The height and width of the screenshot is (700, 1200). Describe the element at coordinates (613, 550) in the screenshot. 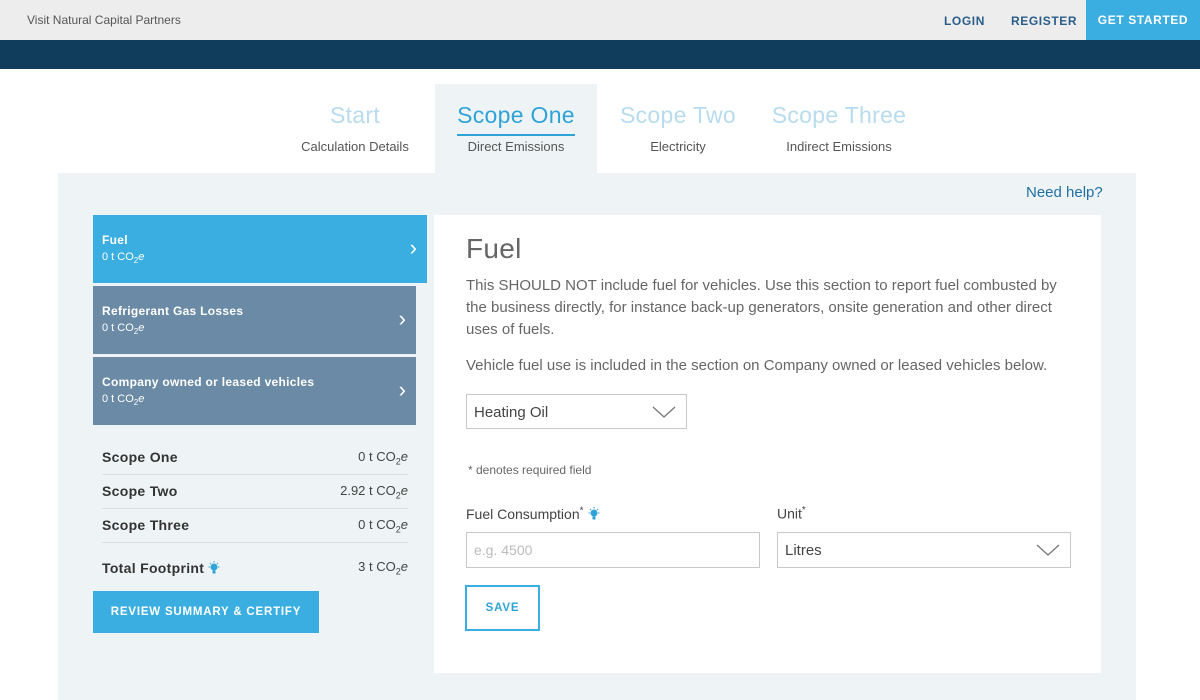

I see `fuel-consumption-input` at that location.